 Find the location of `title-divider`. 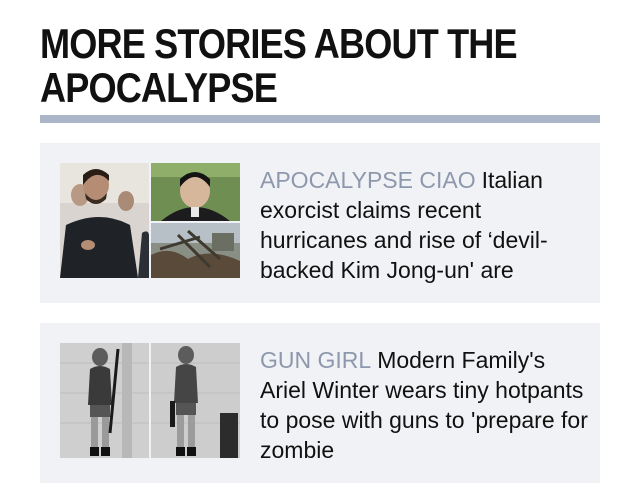

title-divider is located at coordinates (320, 119).